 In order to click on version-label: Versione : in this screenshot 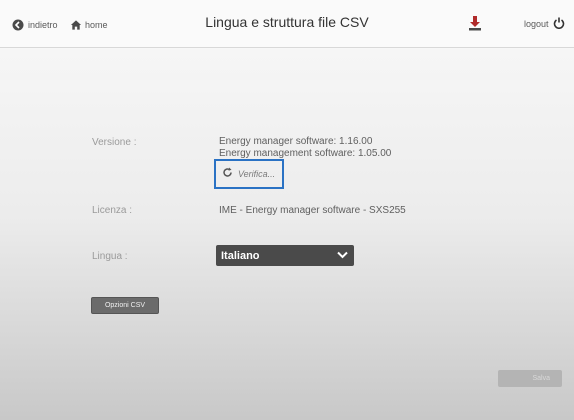, I will do `click(114, 142)`.